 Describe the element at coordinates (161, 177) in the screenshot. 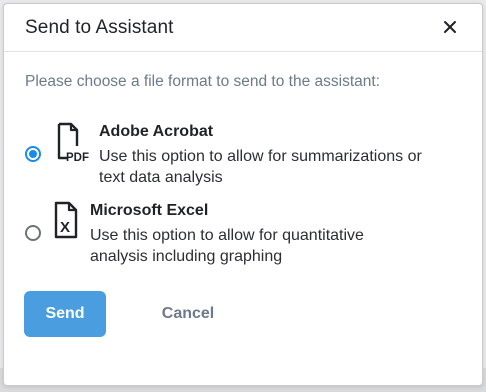

I see `option-description-line: text data analysis` at that location.